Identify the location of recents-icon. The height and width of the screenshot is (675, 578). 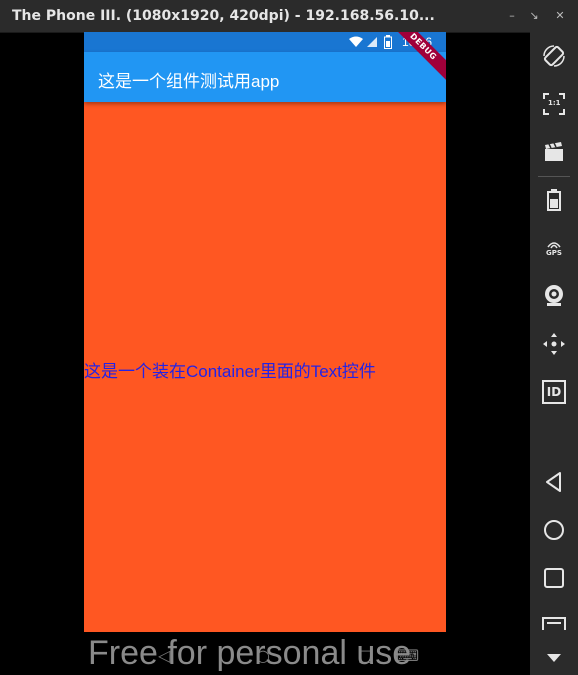
(554, 578).